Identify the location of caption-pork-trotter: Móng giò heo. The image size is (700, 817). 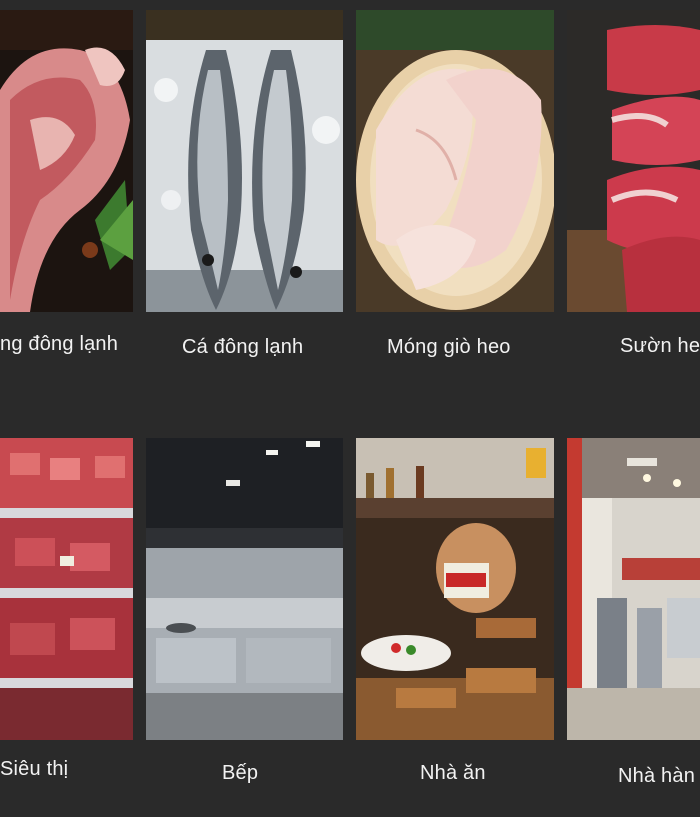
(449, 347).